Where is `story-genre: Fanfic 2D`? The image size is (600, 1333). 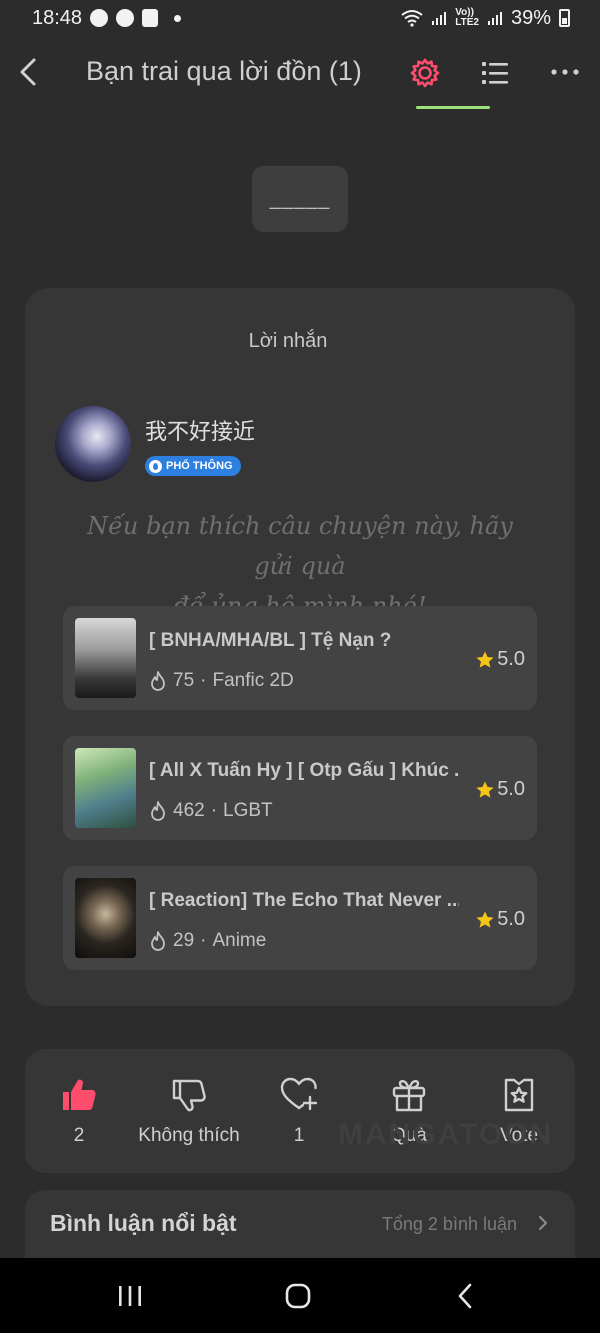
story-genre: Fanfic 2D is located at coordinates (253, 680).